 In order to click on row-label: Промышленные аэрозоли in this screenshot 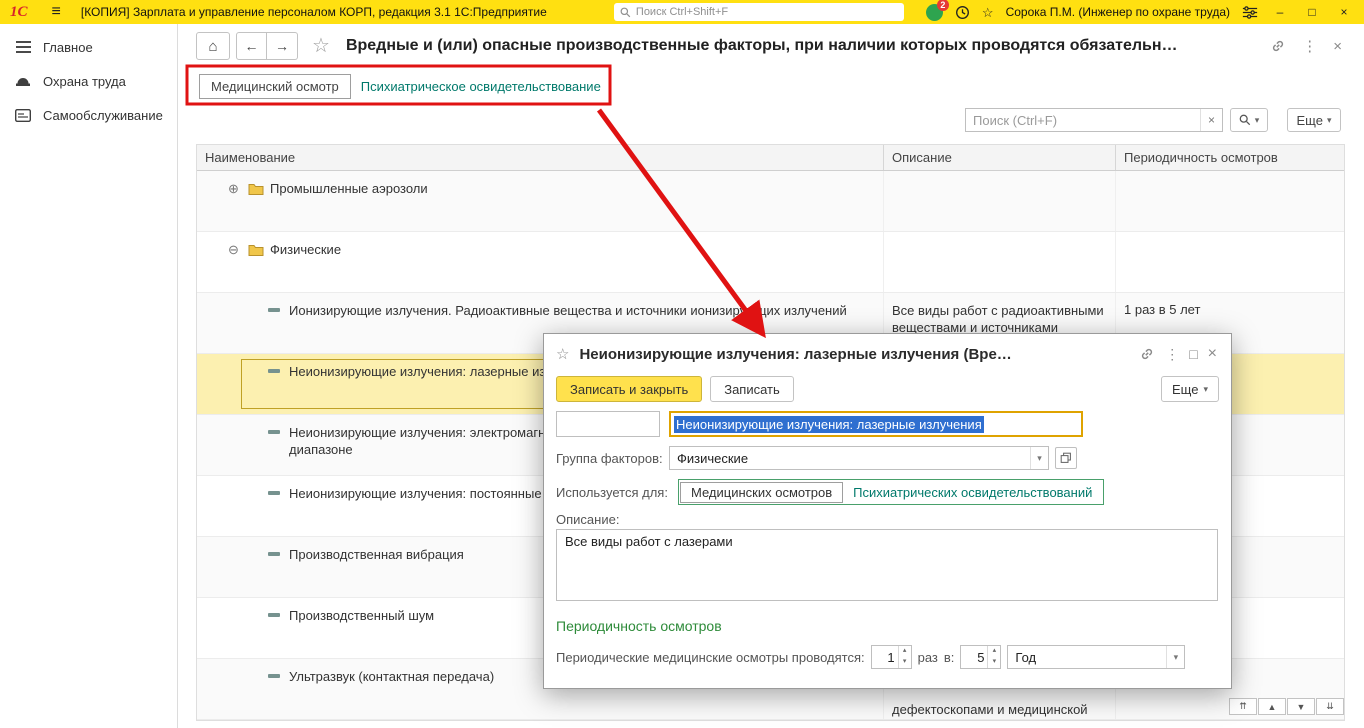, I will do `click(349, 188)`.